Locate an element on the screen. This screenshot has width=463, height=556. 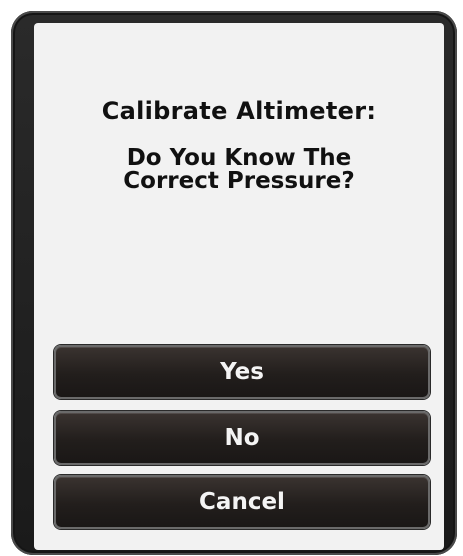
cancel-button: Cancel is located at coordinates (242, 502).